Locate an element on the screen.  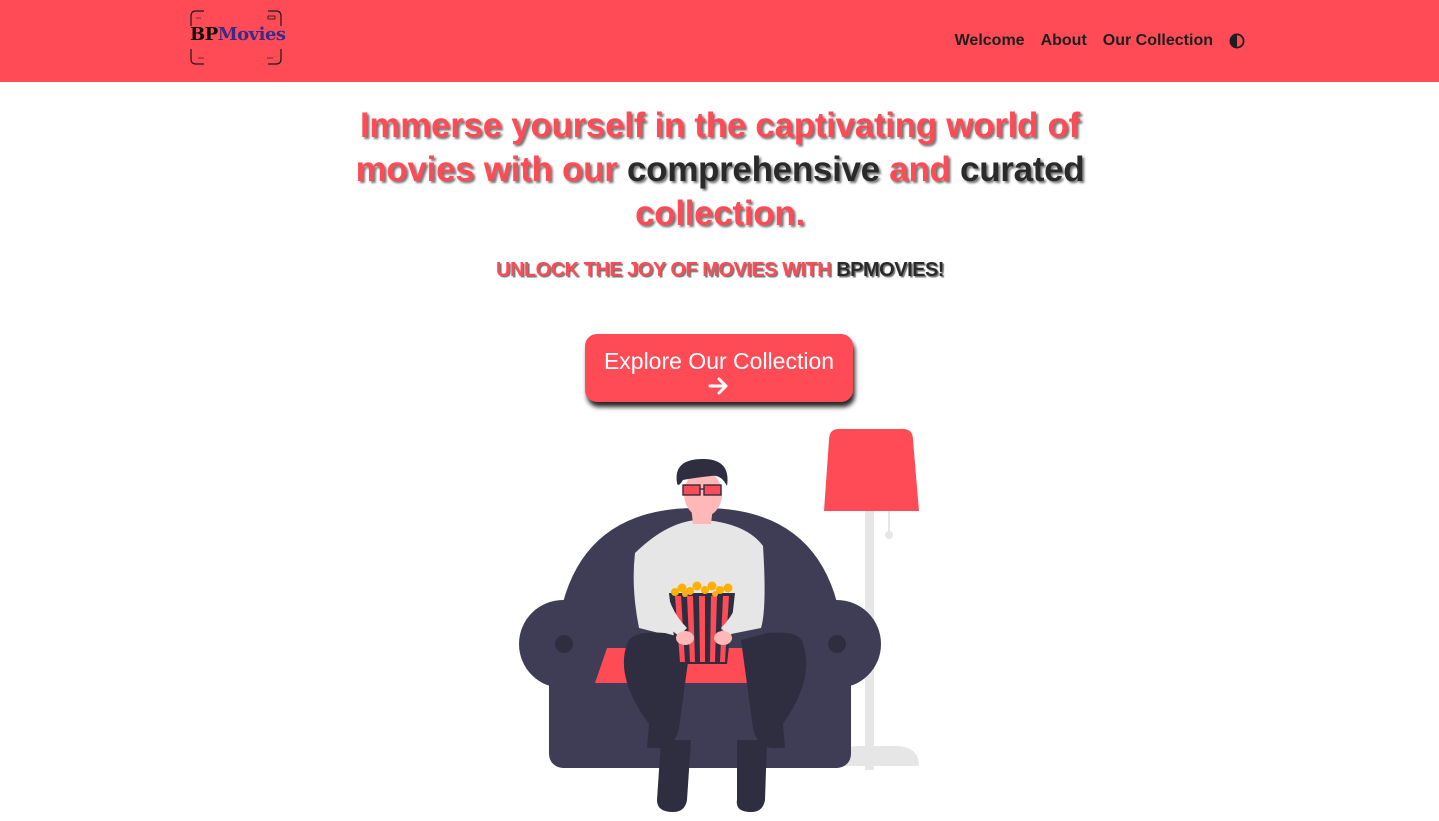
nav-links: Welcome About Our Collection is located at coordinates (1092, 41).